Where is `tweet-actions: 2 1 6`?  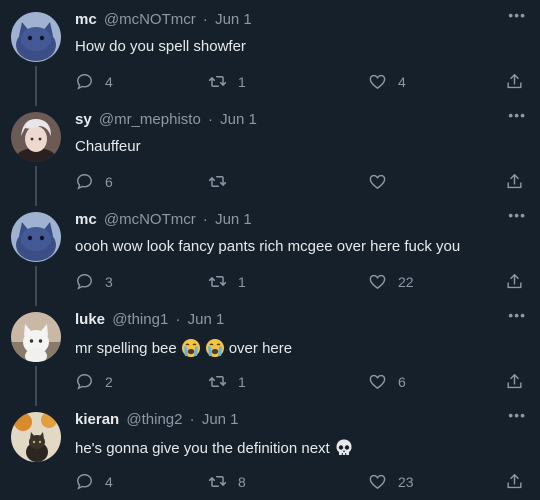 tweet-actions: 2 1 6 is located at coordinates (300, 383).